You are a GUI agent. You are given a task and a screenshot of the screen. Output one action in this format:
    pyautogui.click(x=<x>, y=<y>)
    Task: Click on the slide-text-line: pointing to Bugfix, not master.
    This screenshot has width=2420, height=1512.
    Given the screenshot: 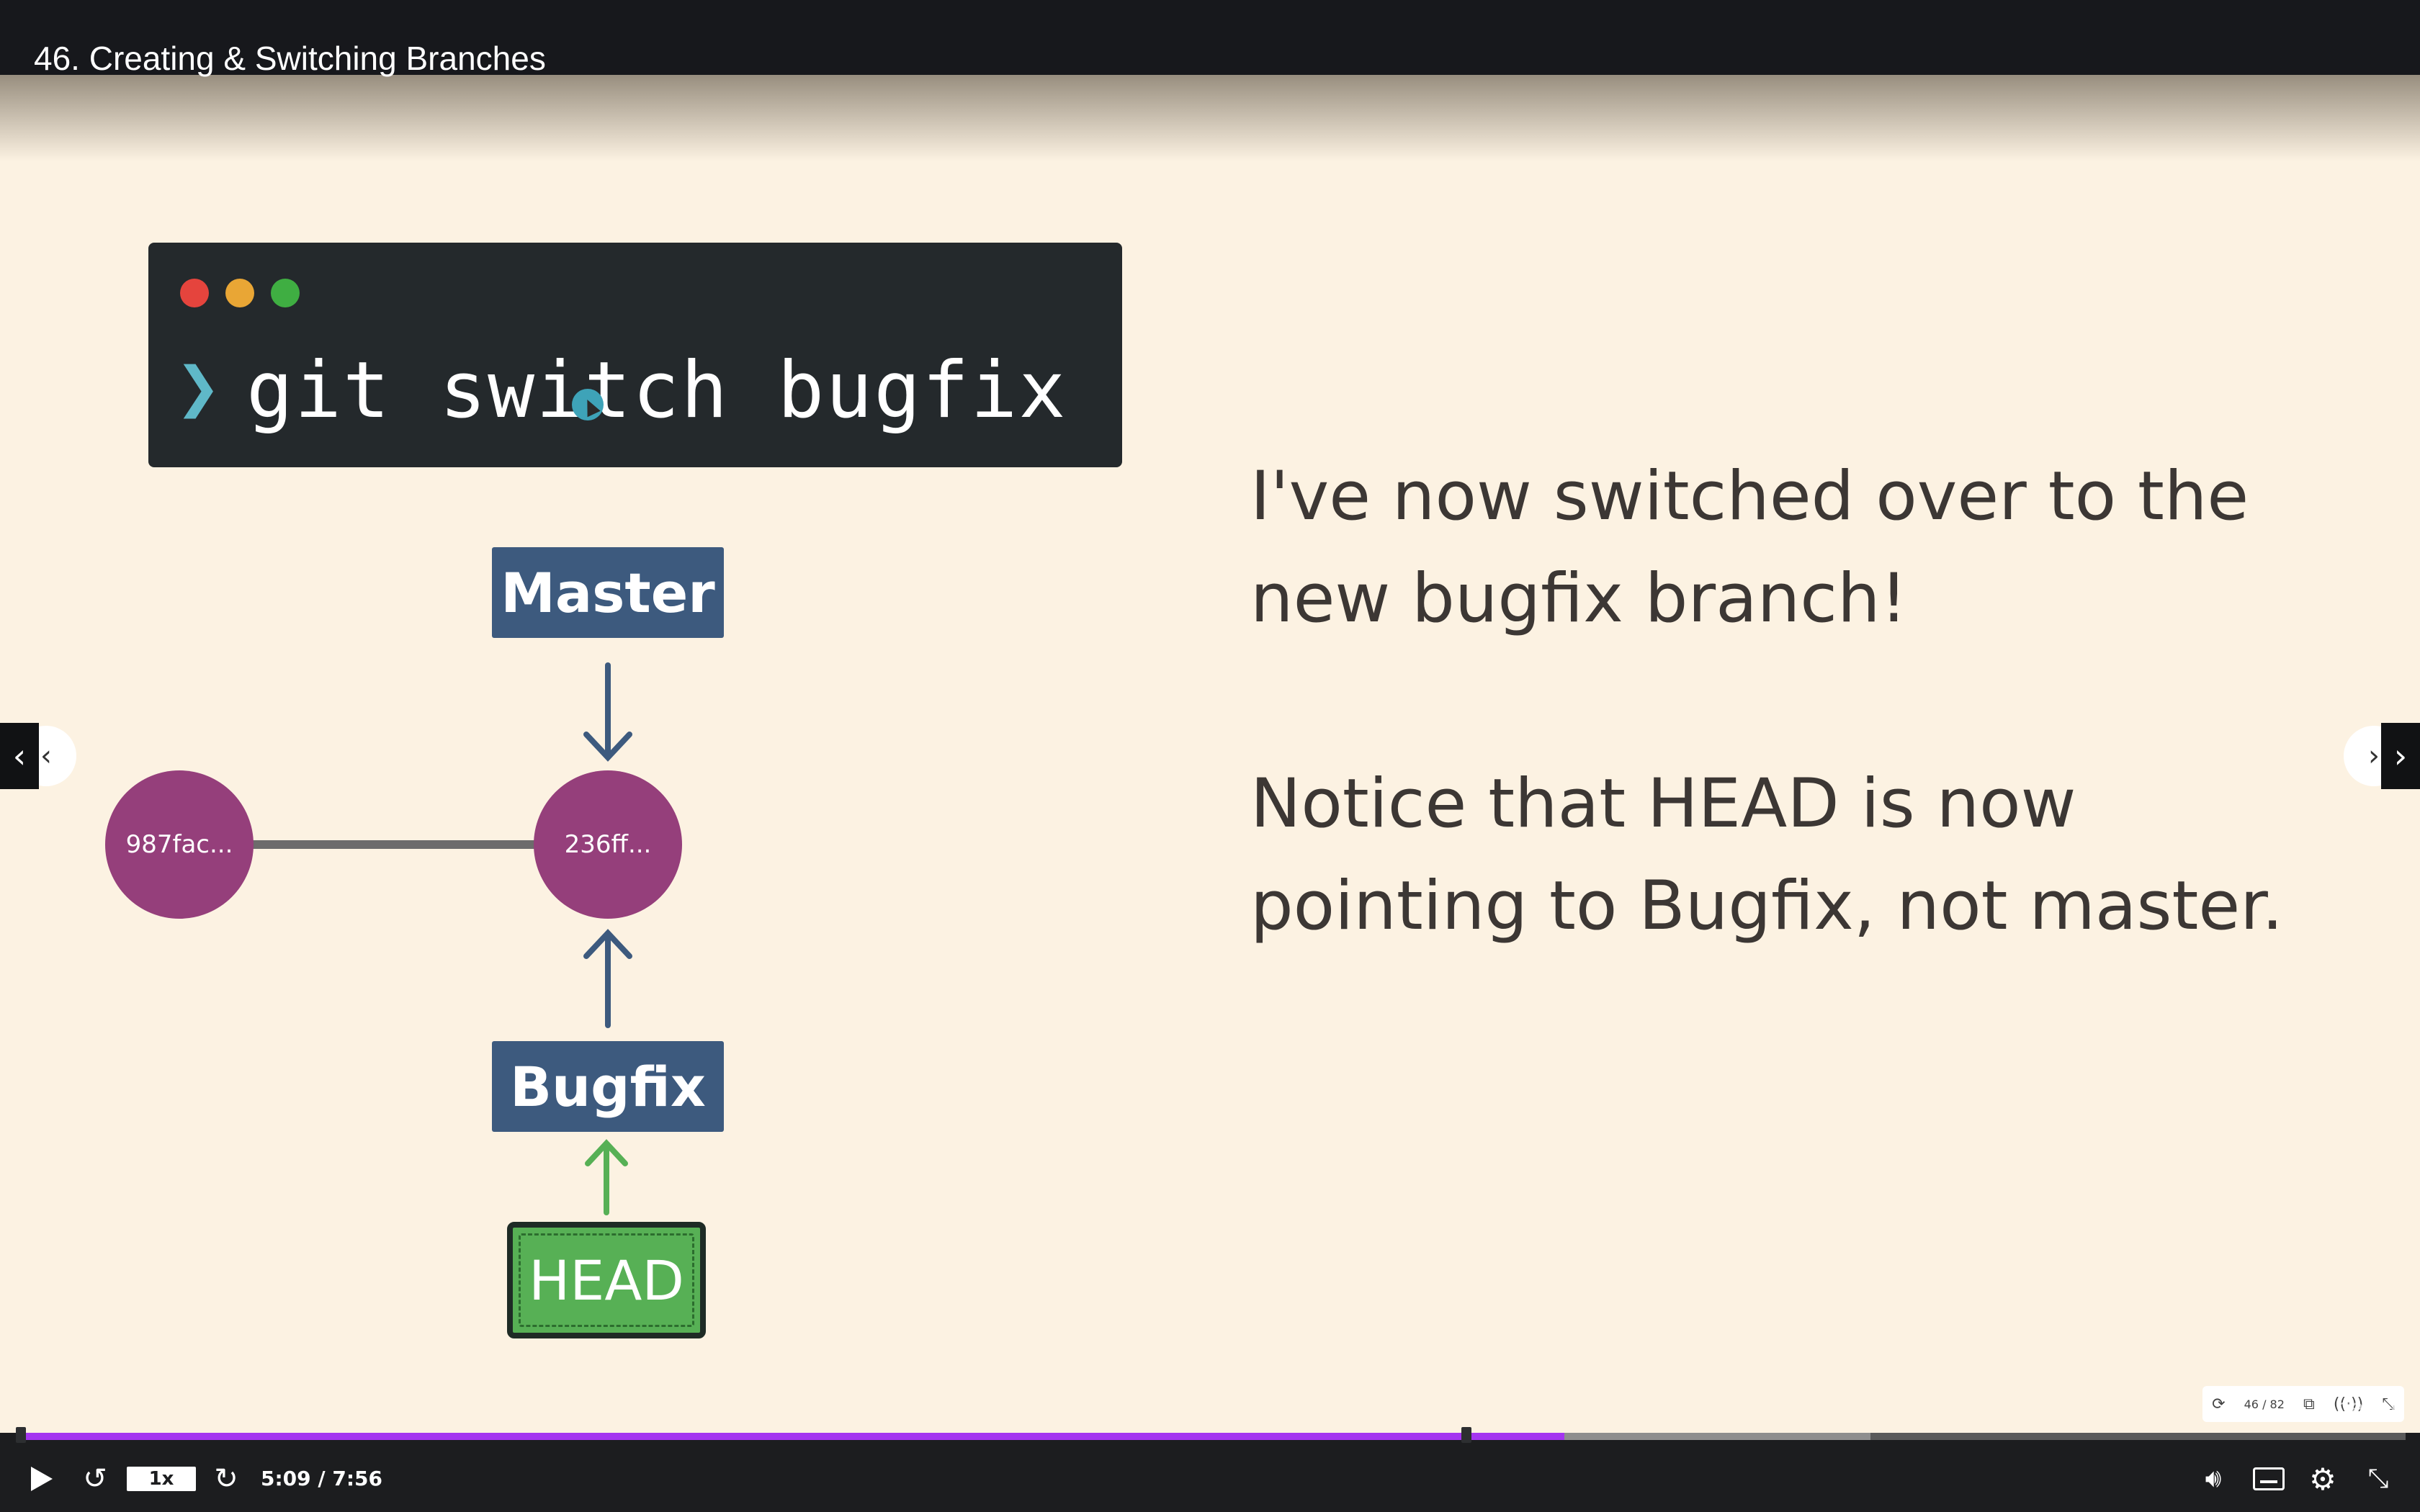 What is the action you would take?
    pyautogui.click(x=1767, y=906)
    